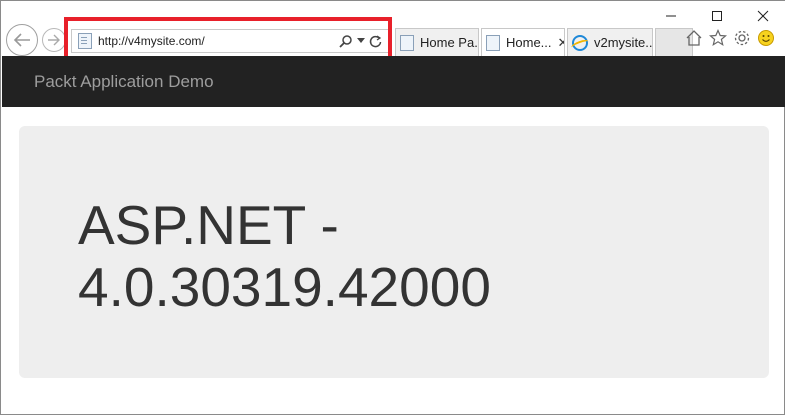 Image resolution: width=785 pixels, height=415 pixels. I want to click on settings-button, so click(742, 38).